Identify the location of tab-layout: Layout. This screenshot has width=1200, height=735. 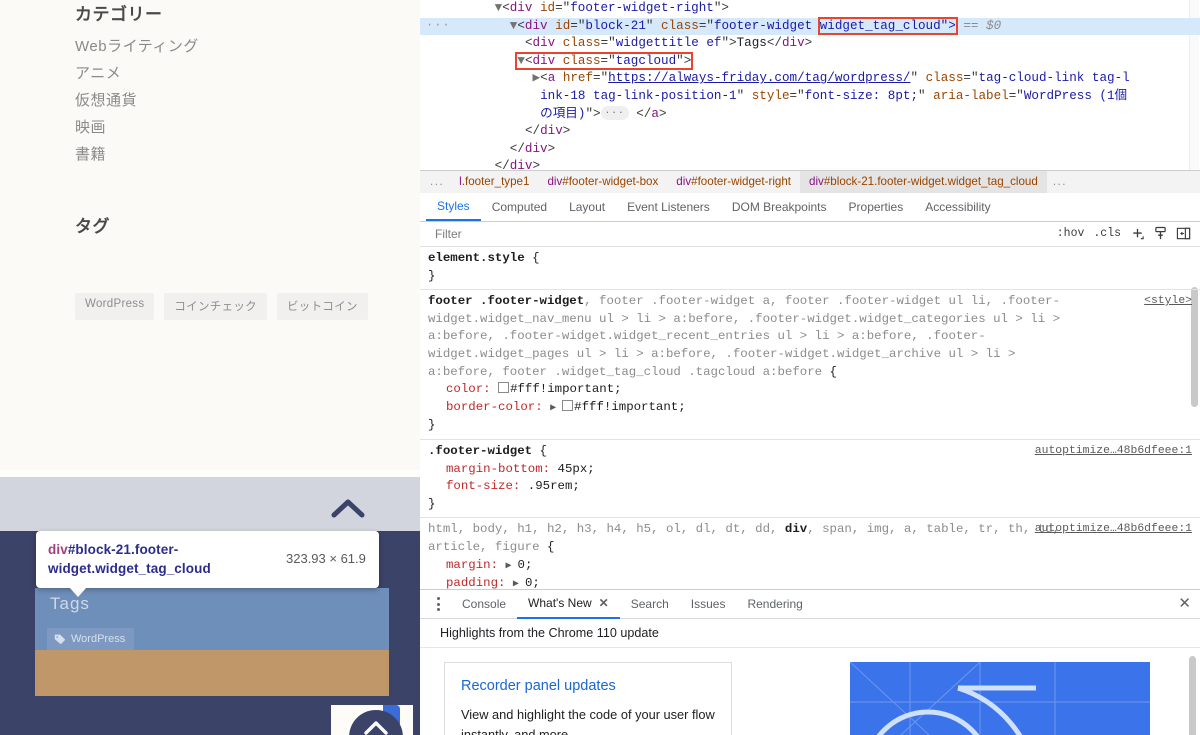
(587, 206).